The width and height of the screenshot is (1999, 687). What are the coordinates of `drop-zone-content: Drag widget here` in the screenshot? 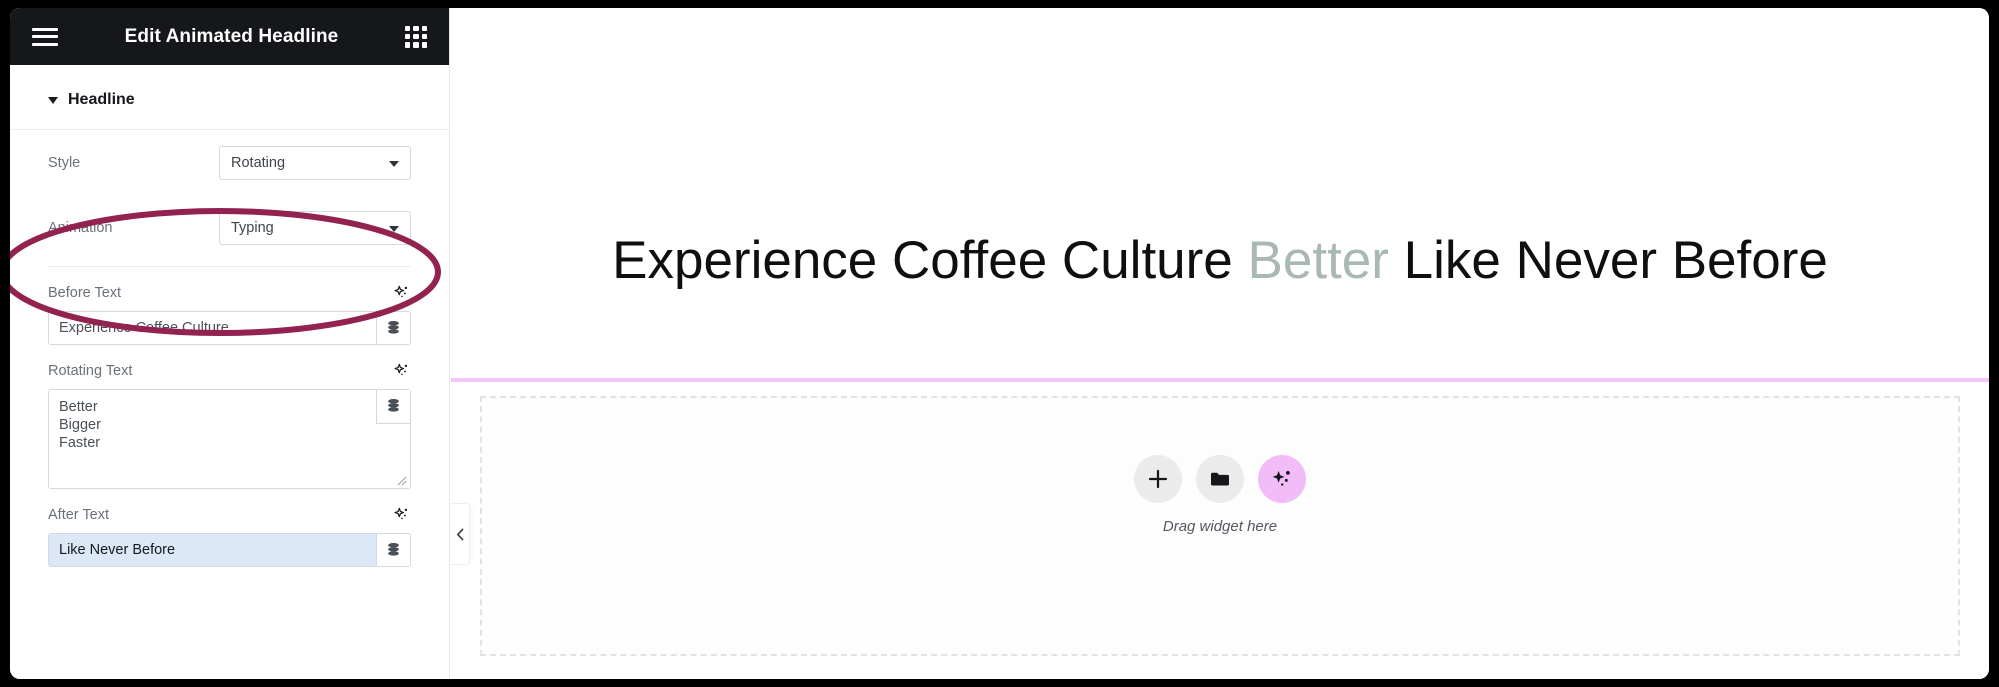 It's located at (1220, 495).